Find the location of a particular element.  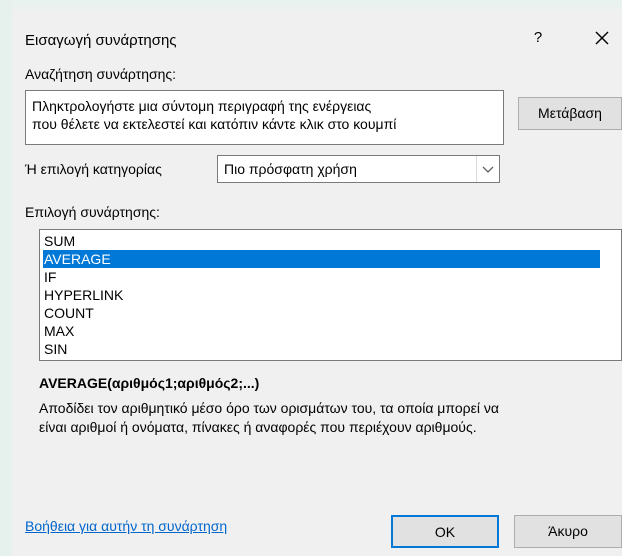

list-item: HYPERLINK is located at coordinates (321, 295).